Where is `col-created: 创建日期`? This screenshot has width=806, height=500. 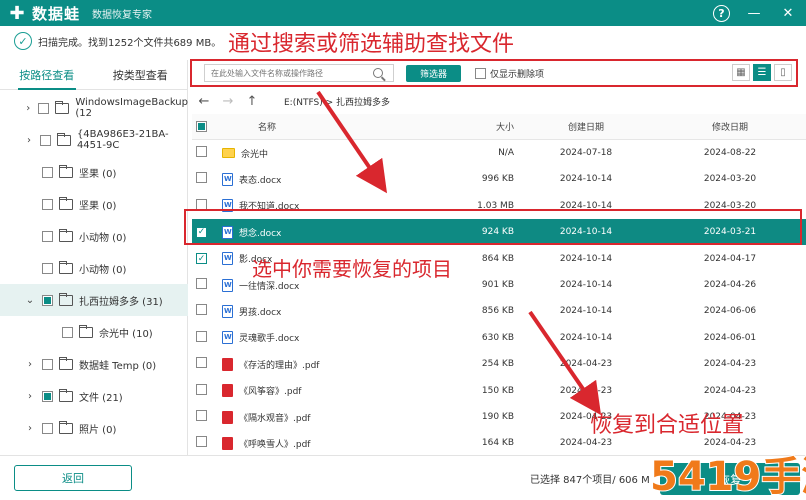 col-created: 创建日期 is located at coordinates (586, 126).